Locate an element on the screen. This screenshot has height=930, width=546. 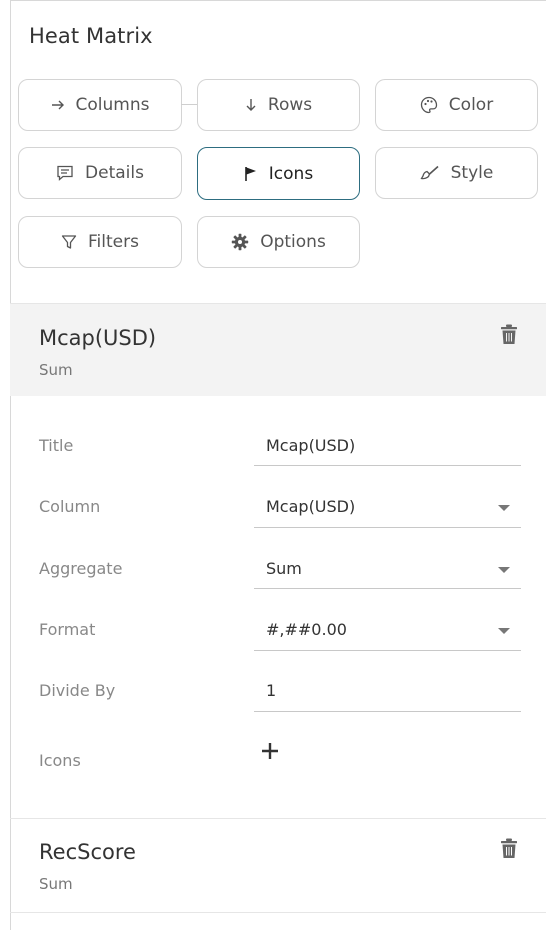
tab-details: Details is located at coordinates (100, 173).